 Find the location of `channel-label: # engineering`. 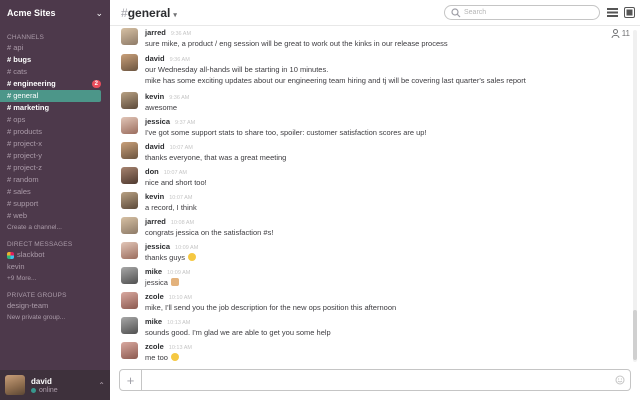

channel-label: # engineering is located at coordinates (31, 83).